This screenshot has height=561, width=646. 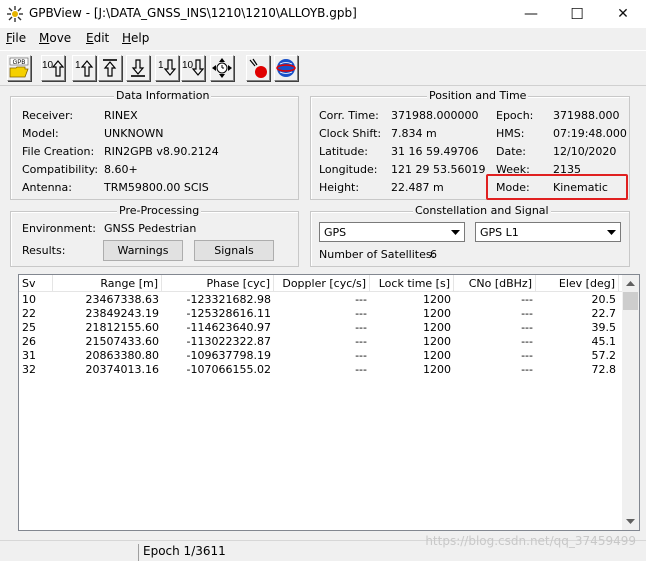 What do you see at coordinates (557, 187) in the screenshot?
I see `mode-highlight-box` at bounding box center [557, 187].